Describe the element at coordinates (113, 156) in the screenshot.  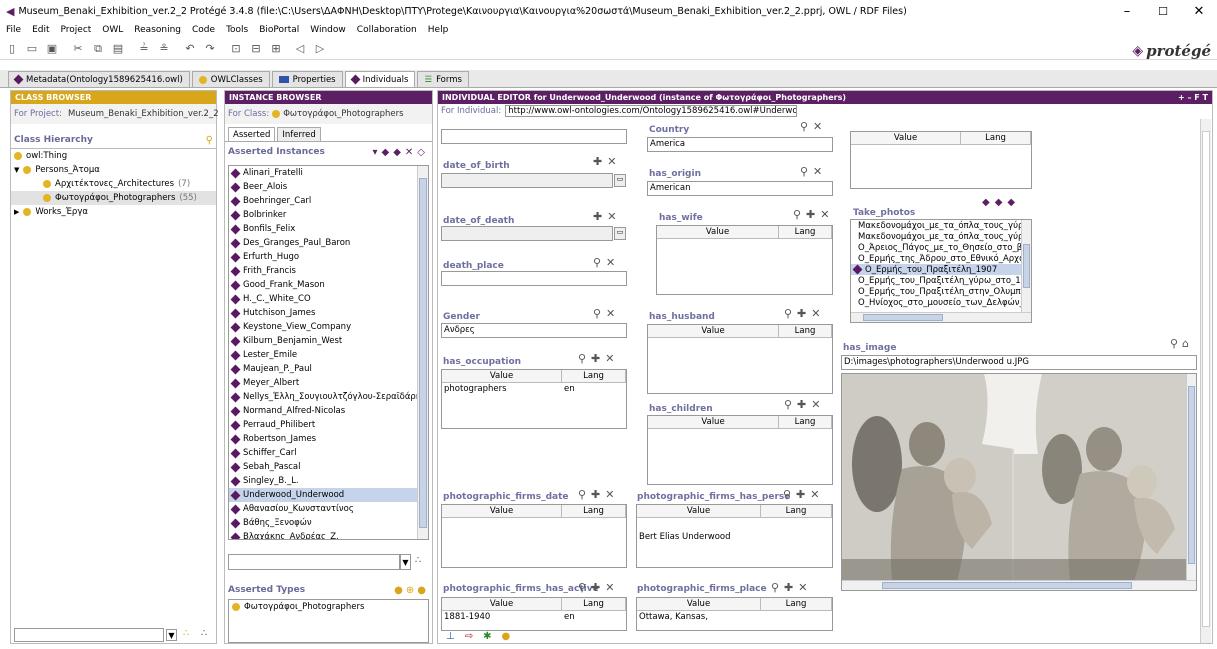
I see `tree-node-owl-thing: owl:Thing` at that location.